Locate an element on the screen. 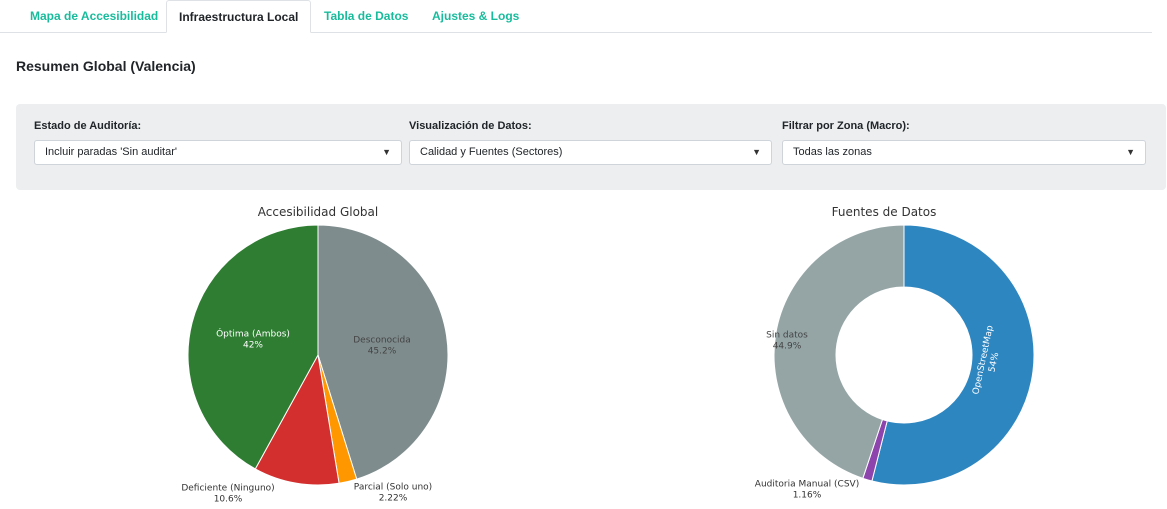  tab-infraestructura-local: Infraestructura Local is located at coordinates (239, 16).